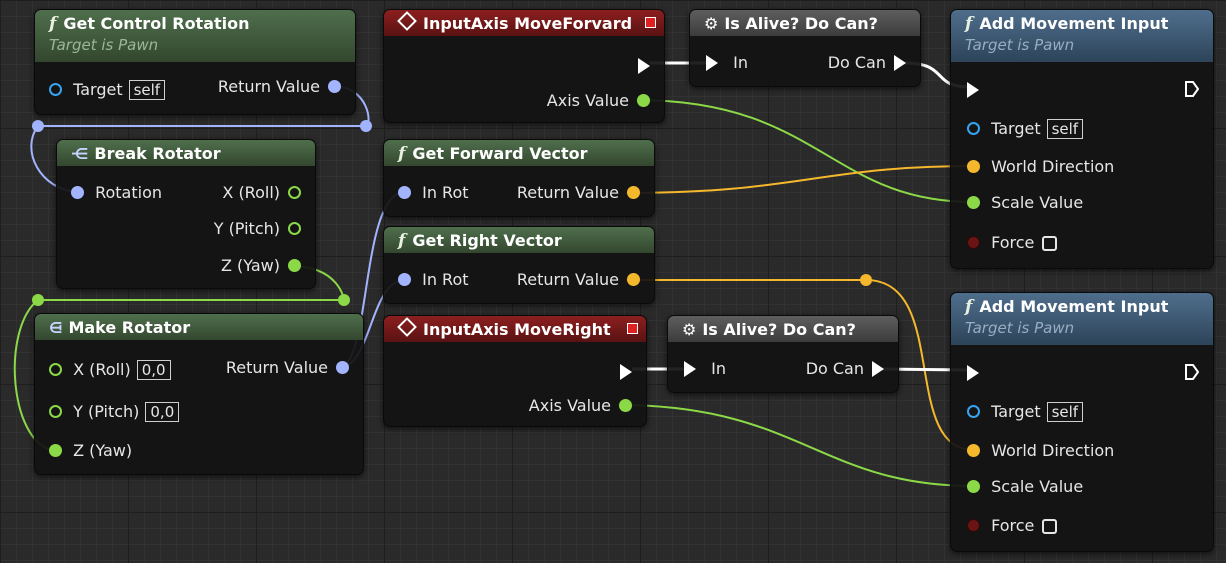  I want to click on node-is-alive-2: ⚙ Is Alive? Do Can? In Do Can, so click(783, 354).